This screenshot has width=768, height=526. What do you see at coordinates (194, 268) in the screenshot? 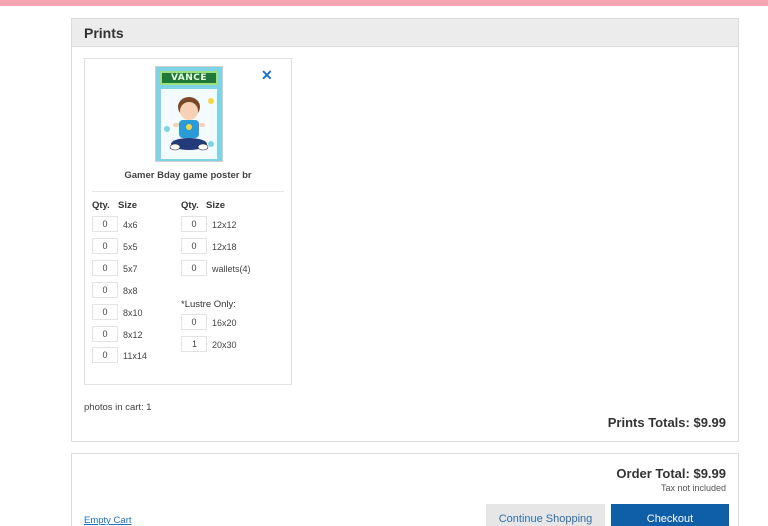
I see `qty-input-wallets: 0` at bounding box center [194, 268].